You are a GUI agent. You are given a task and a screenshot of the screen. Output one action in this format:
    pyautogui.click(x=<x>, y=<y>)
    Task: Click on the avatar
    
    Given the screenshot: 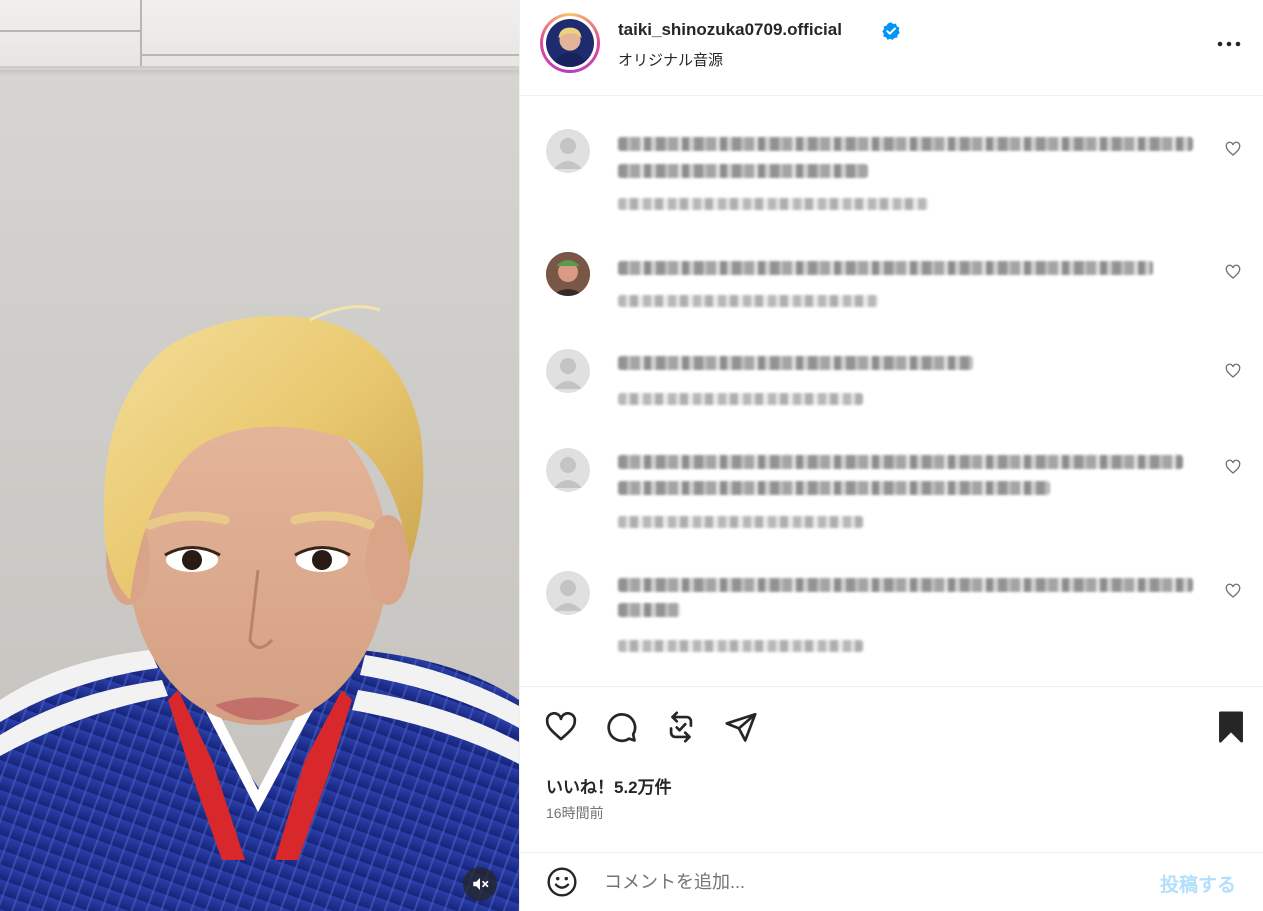 What is the action you would take?
    pyautogui.click(x=570, y=43)
    